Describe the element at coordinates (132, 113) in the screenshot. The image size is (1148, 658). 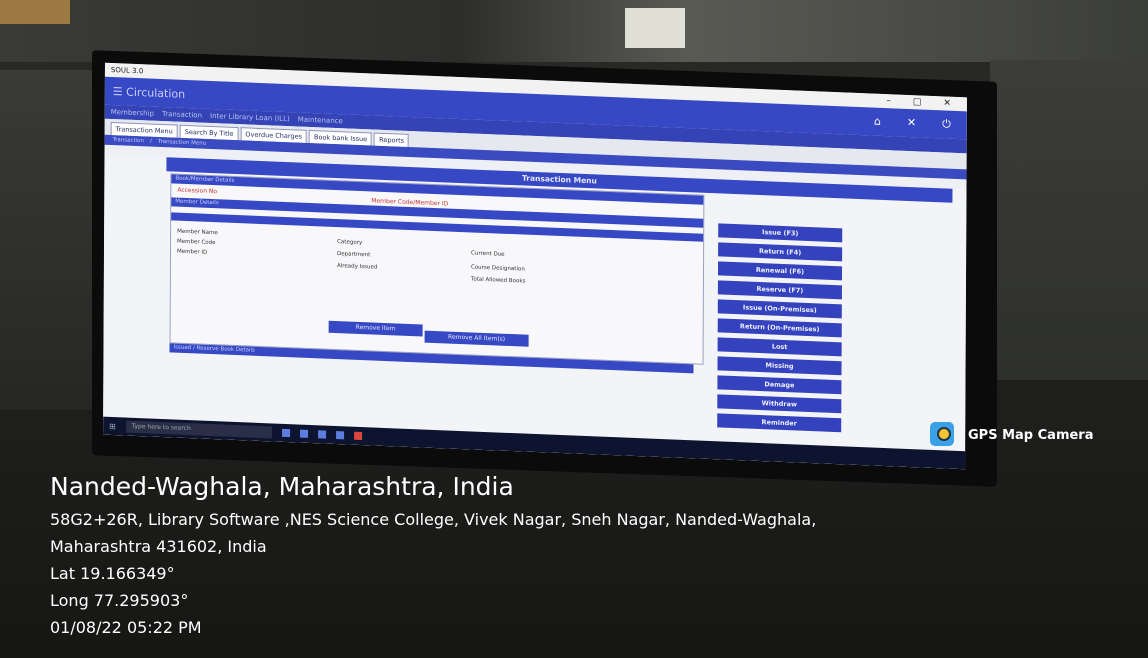
I see `menu-membership: Membership` at that location.